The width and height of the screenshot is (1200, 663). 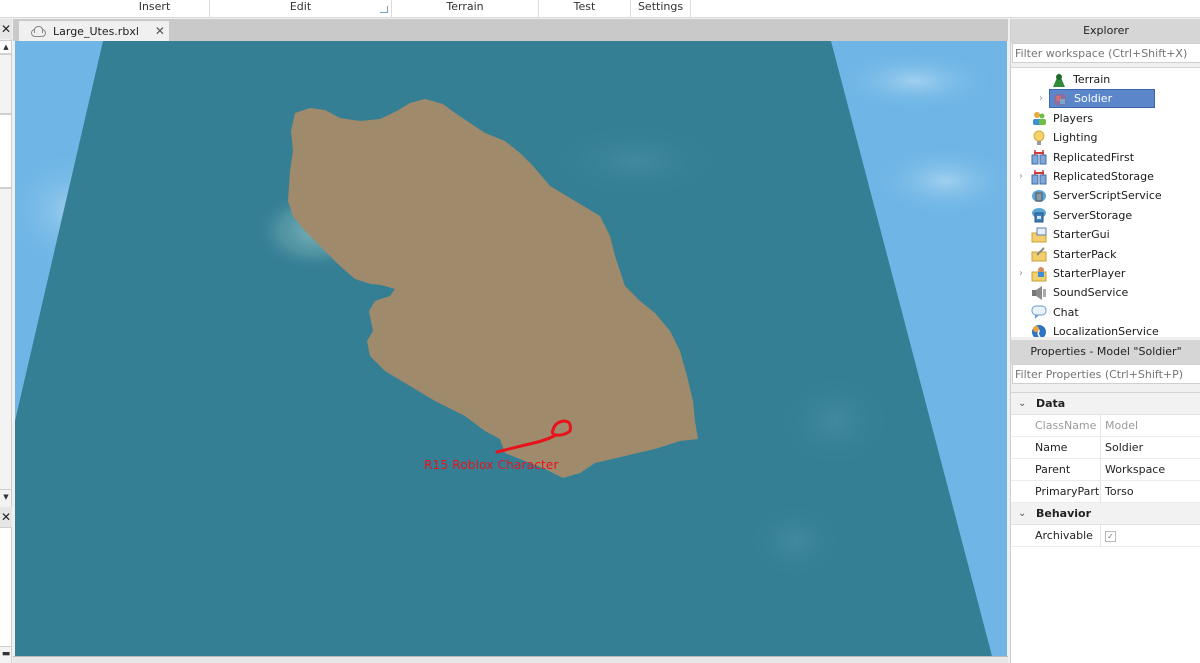 What do you see at coordinates (1051, 403) in the screenshot?
I see `category-label: Data` at bounding box center [1051, 403].